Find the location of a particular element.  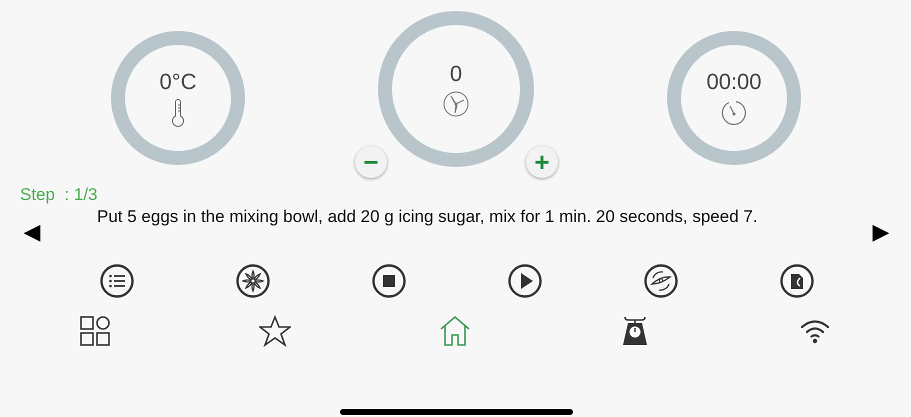

list-icon is located at coordinates (117, 281).